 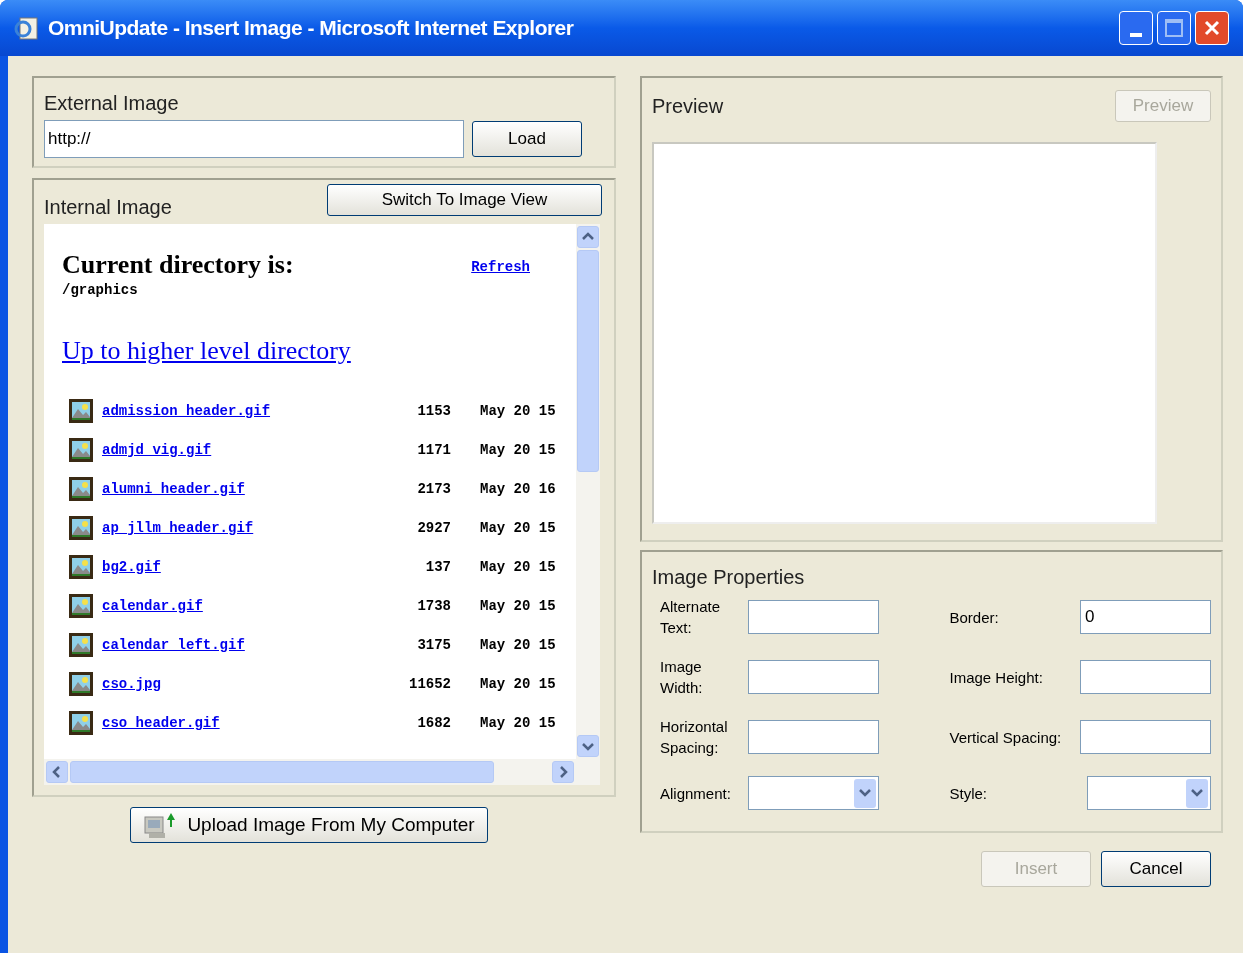 What do you see at coordinates (1006, 737) in the screenshot?
I see `field-label: Vertical Spacing:` at bounding box center [1006, 737].